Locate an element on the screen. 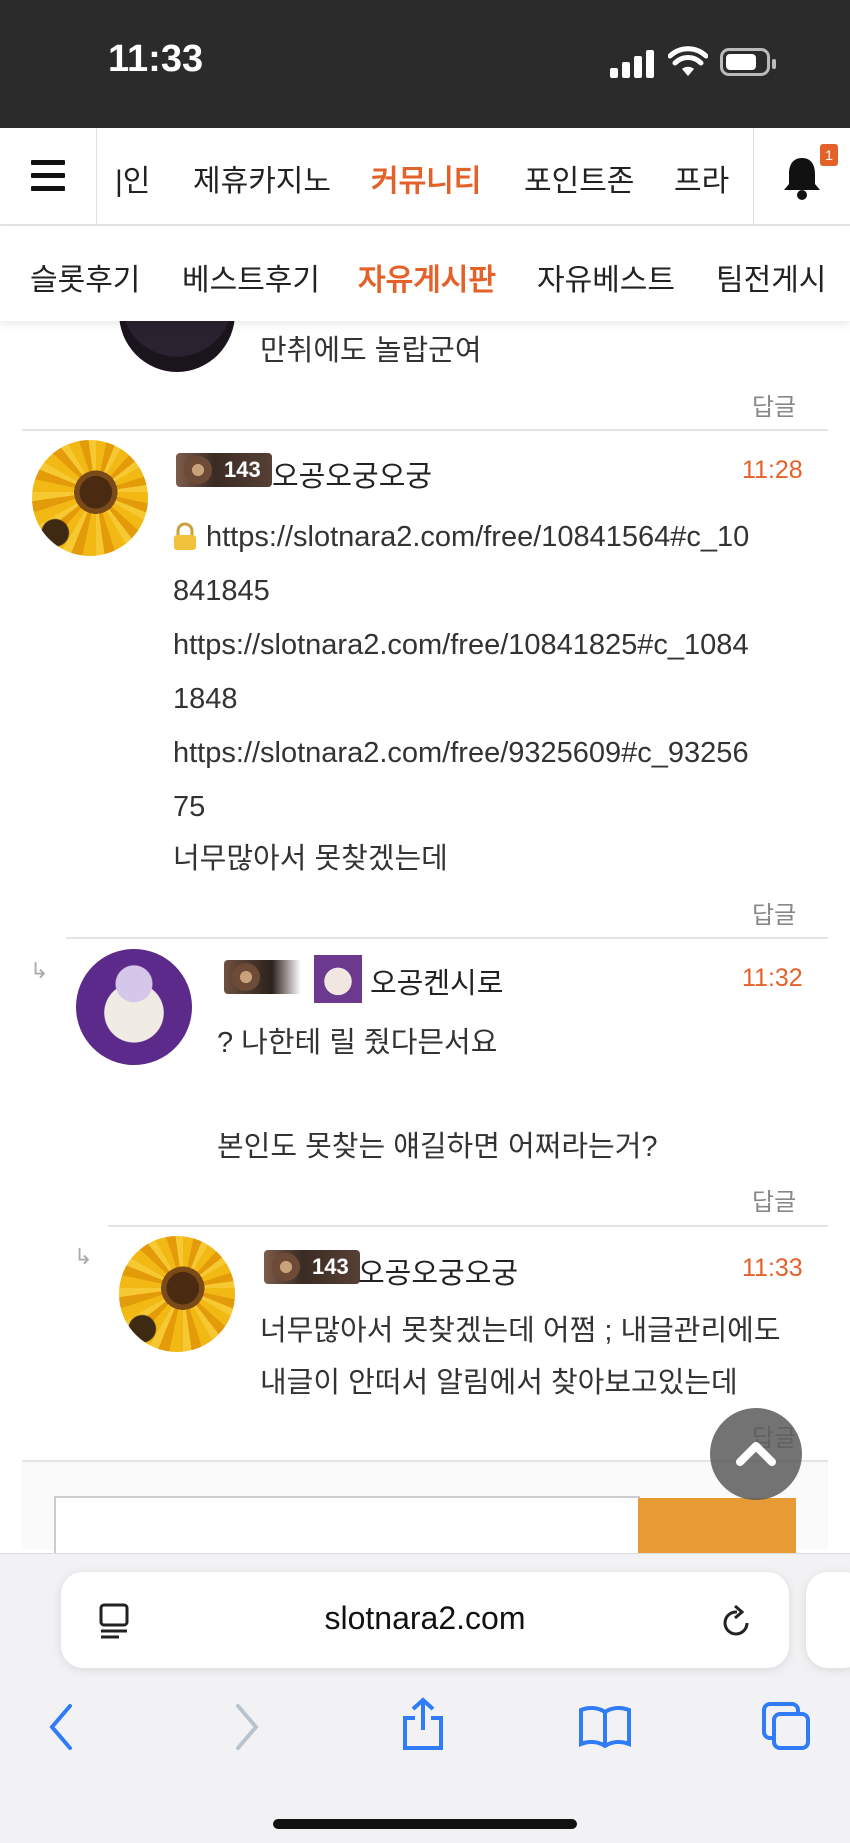  back-icon is located at coordinates (61, 1727).